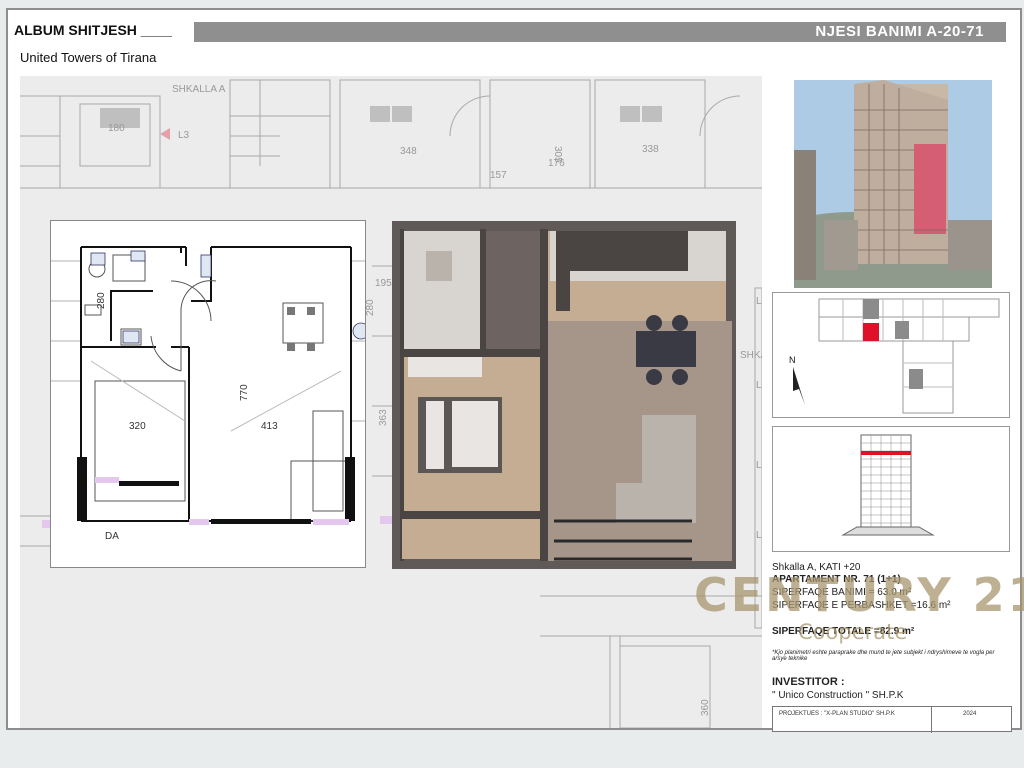 This screenshot has width=1024, height=768. I want to click on title-block-divider, so click(931, 720).